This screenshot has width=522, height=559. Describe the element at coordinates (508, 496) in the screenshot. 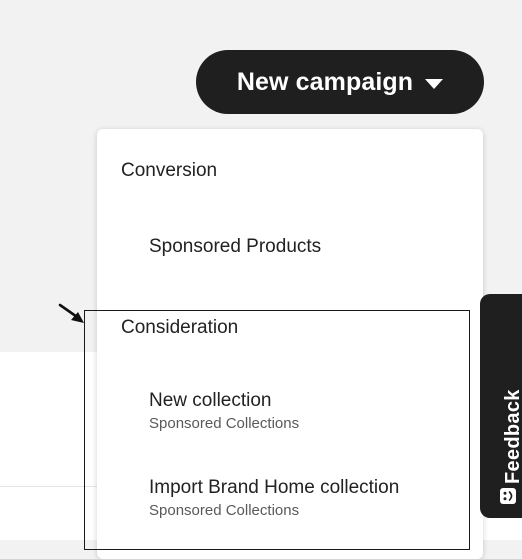

I see `smiley-face-icon` at that location.